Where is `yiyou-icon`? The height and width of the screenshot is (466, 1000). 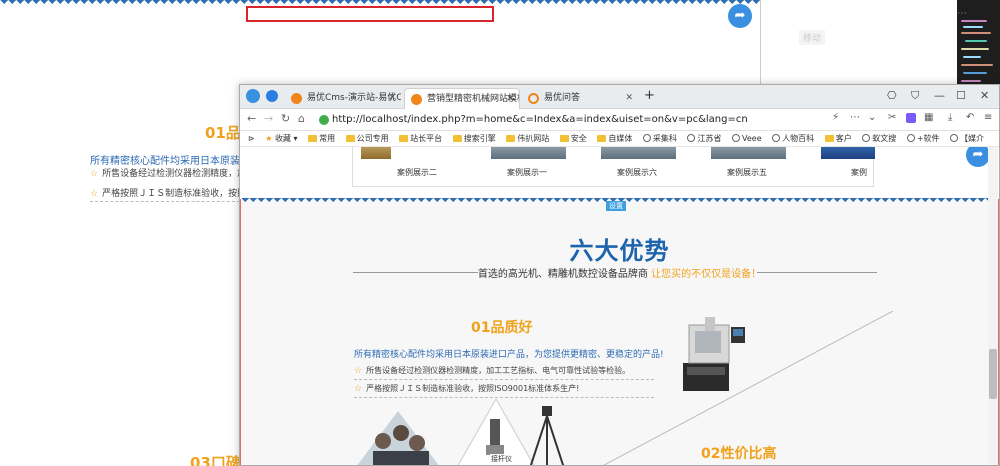
yiyou-icon is located at coordinates (416, 99).